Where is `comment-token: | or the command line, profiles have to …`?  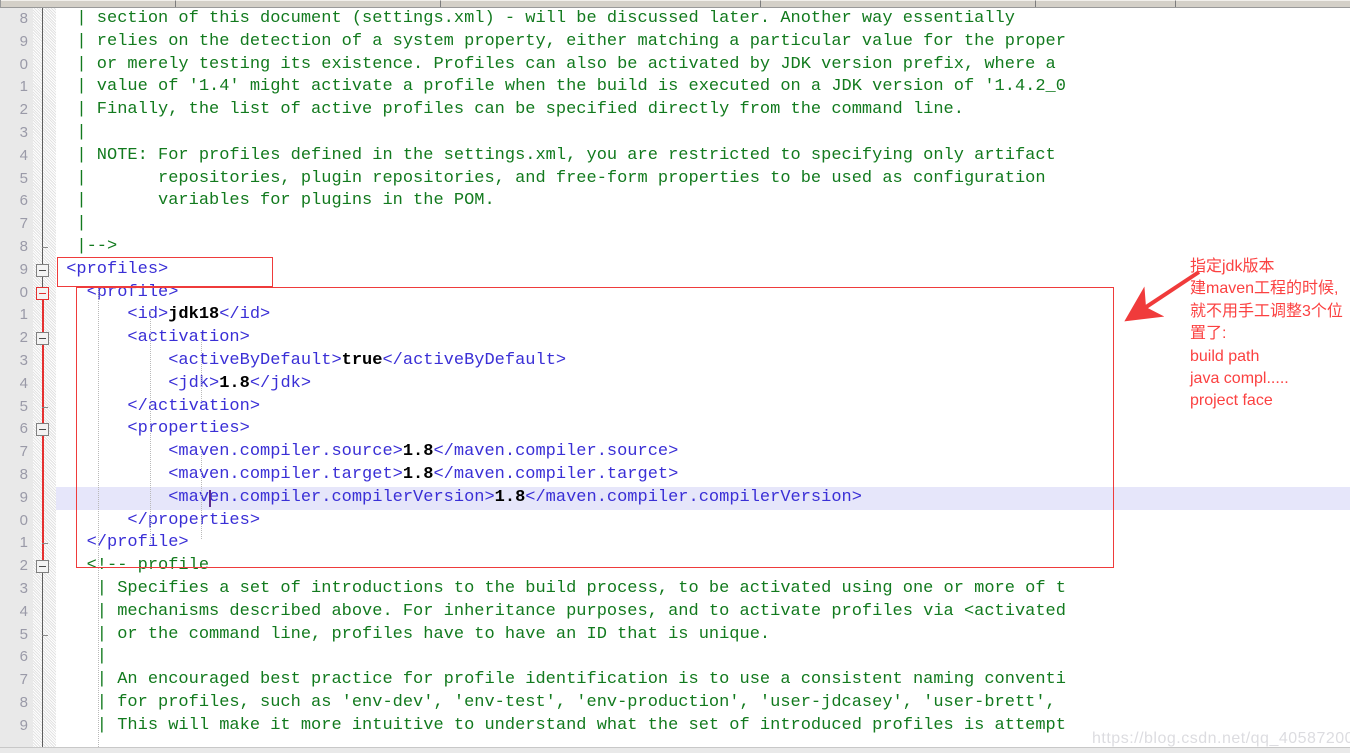 comment-token: | or the command line, profiles have to … is located at coordinates (413, 634).